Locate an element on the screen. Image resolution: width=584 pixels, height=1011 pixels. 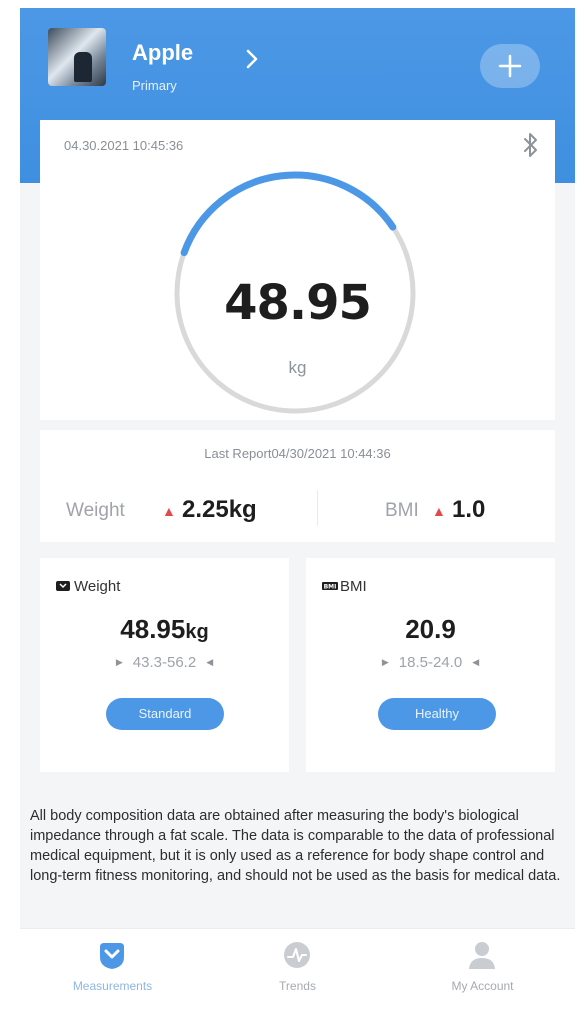
person-icon is located at coordinates (482, 955).